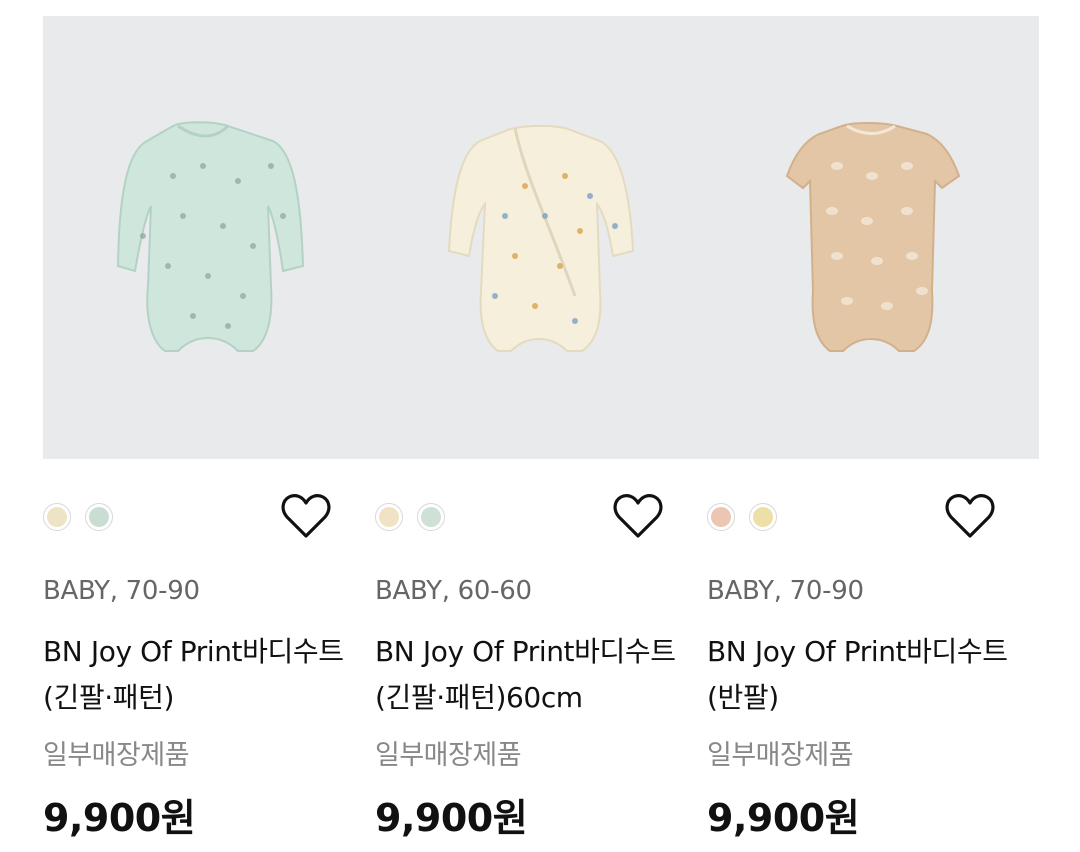  I want to click on beige-bodysuit-illustration, so click(873, 237).